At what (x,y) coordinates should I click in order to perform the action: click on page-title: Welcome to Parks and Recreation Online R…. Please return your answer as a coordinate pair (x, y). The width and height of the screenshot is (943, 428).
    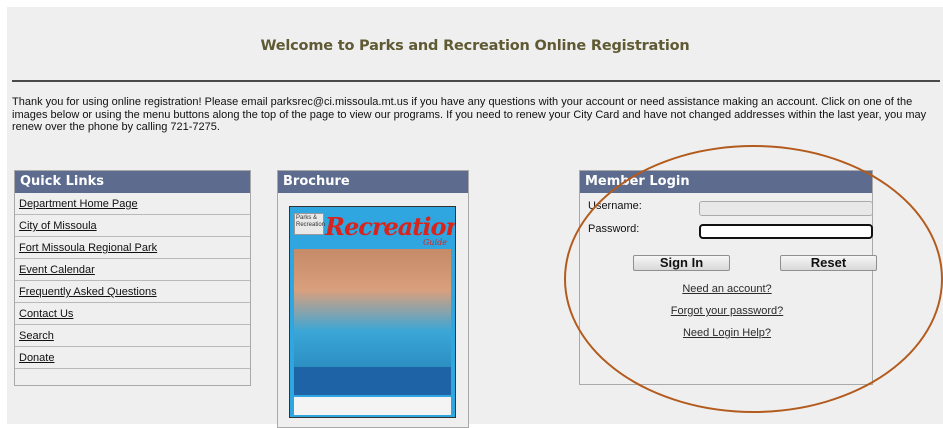
    Looking at the image, I should click on (475, 46).